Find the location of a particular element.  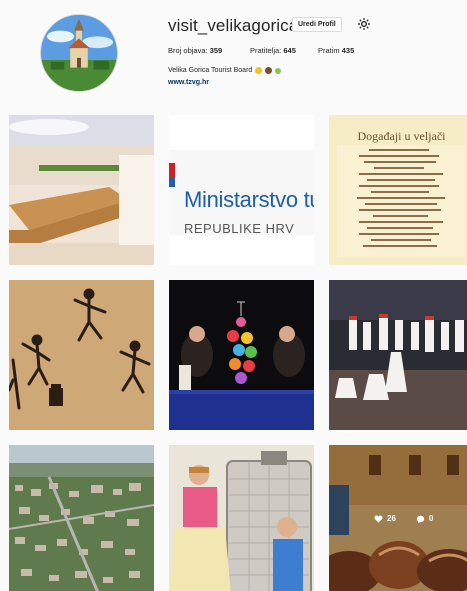

profile-bio: Velika Gorica Tourist Board is located at coordinates (225, 70).